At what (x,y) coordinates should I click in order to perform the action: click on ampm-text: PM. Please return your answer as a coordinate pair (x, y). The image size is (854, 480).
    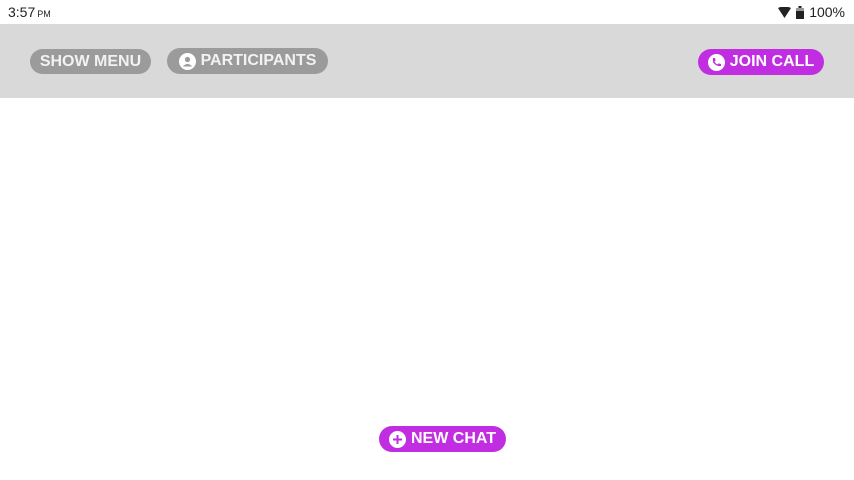
    Looking at the image, I should click on (44, 14).